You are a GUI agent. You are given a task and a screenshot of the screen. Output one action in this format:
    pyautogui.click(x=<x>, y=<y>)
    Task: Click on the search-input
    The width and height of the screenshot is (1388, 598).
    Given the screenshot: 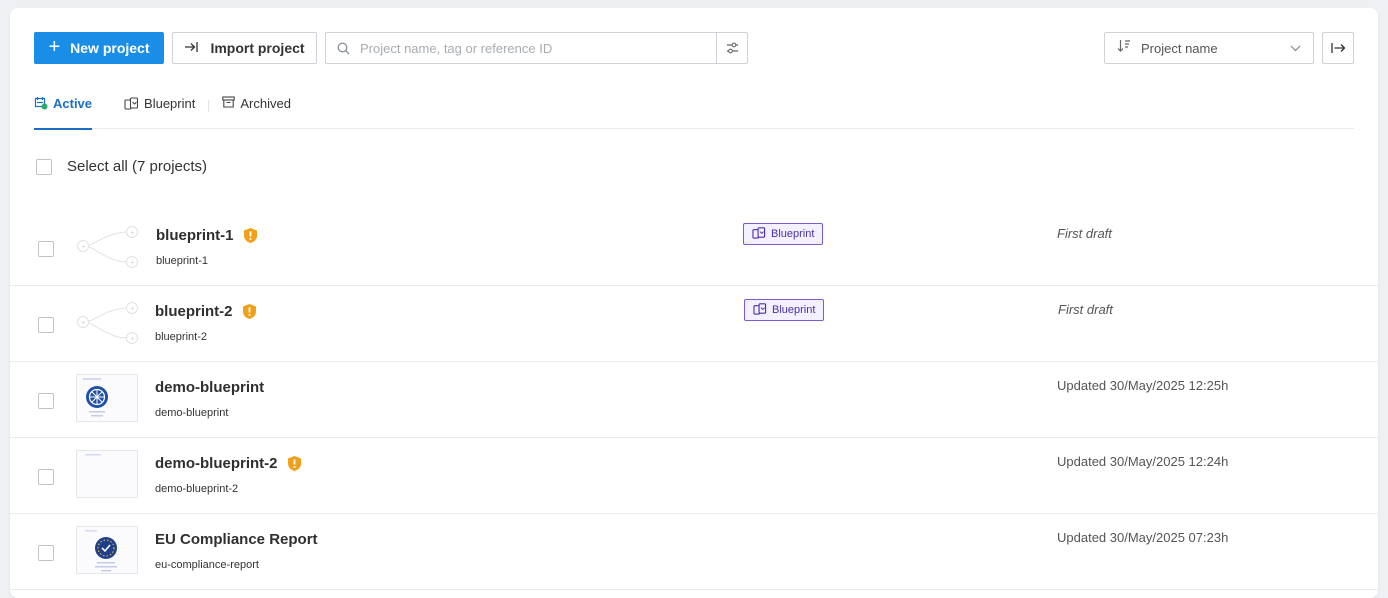 What is the action you would take?
    pyautogui.click(x=538, y=48)
    